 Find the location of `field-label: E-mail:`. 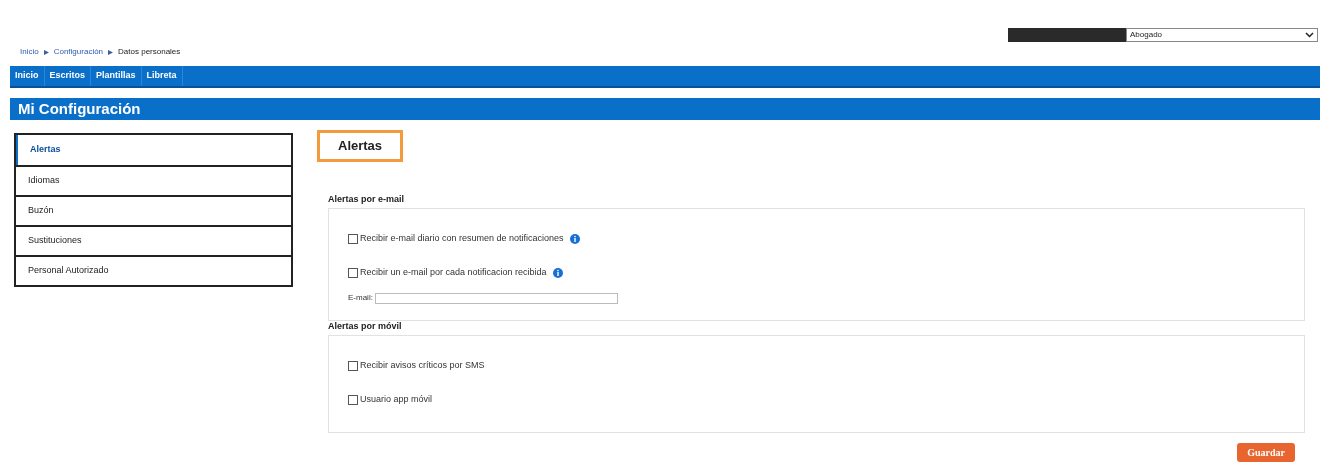

field-label: E-mail: is located at coordinates (360, 298).